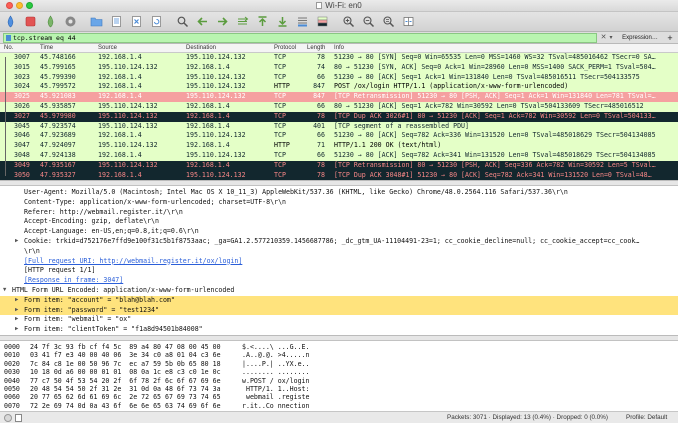 The height and width of the screenshot is (423, 678). Describe the element at coordinates (339, 320) in the screenshot. I see `detail-line: ▶ Form item: "webmail" = "ox"` at that location.